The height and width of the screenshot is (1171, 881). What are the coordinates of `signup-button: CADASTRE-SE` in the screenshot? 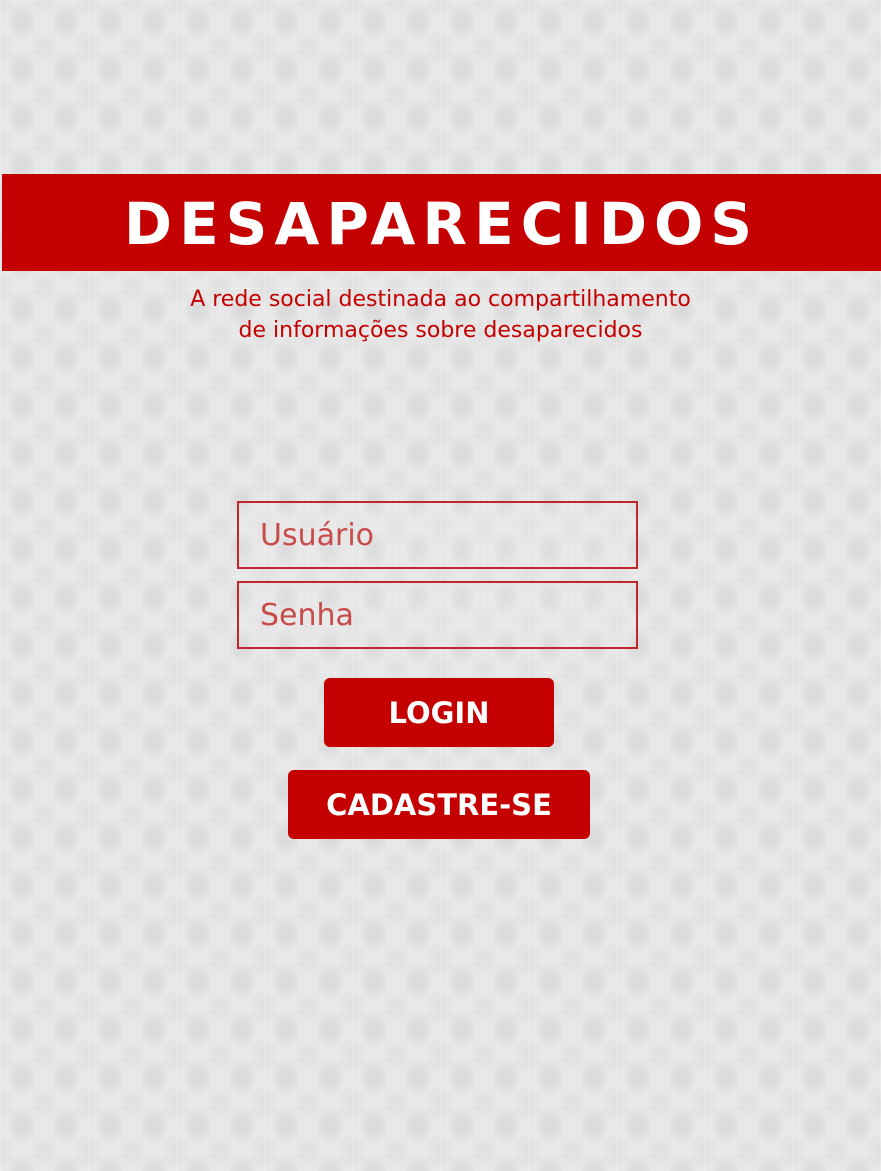 It's located at (439, 804).